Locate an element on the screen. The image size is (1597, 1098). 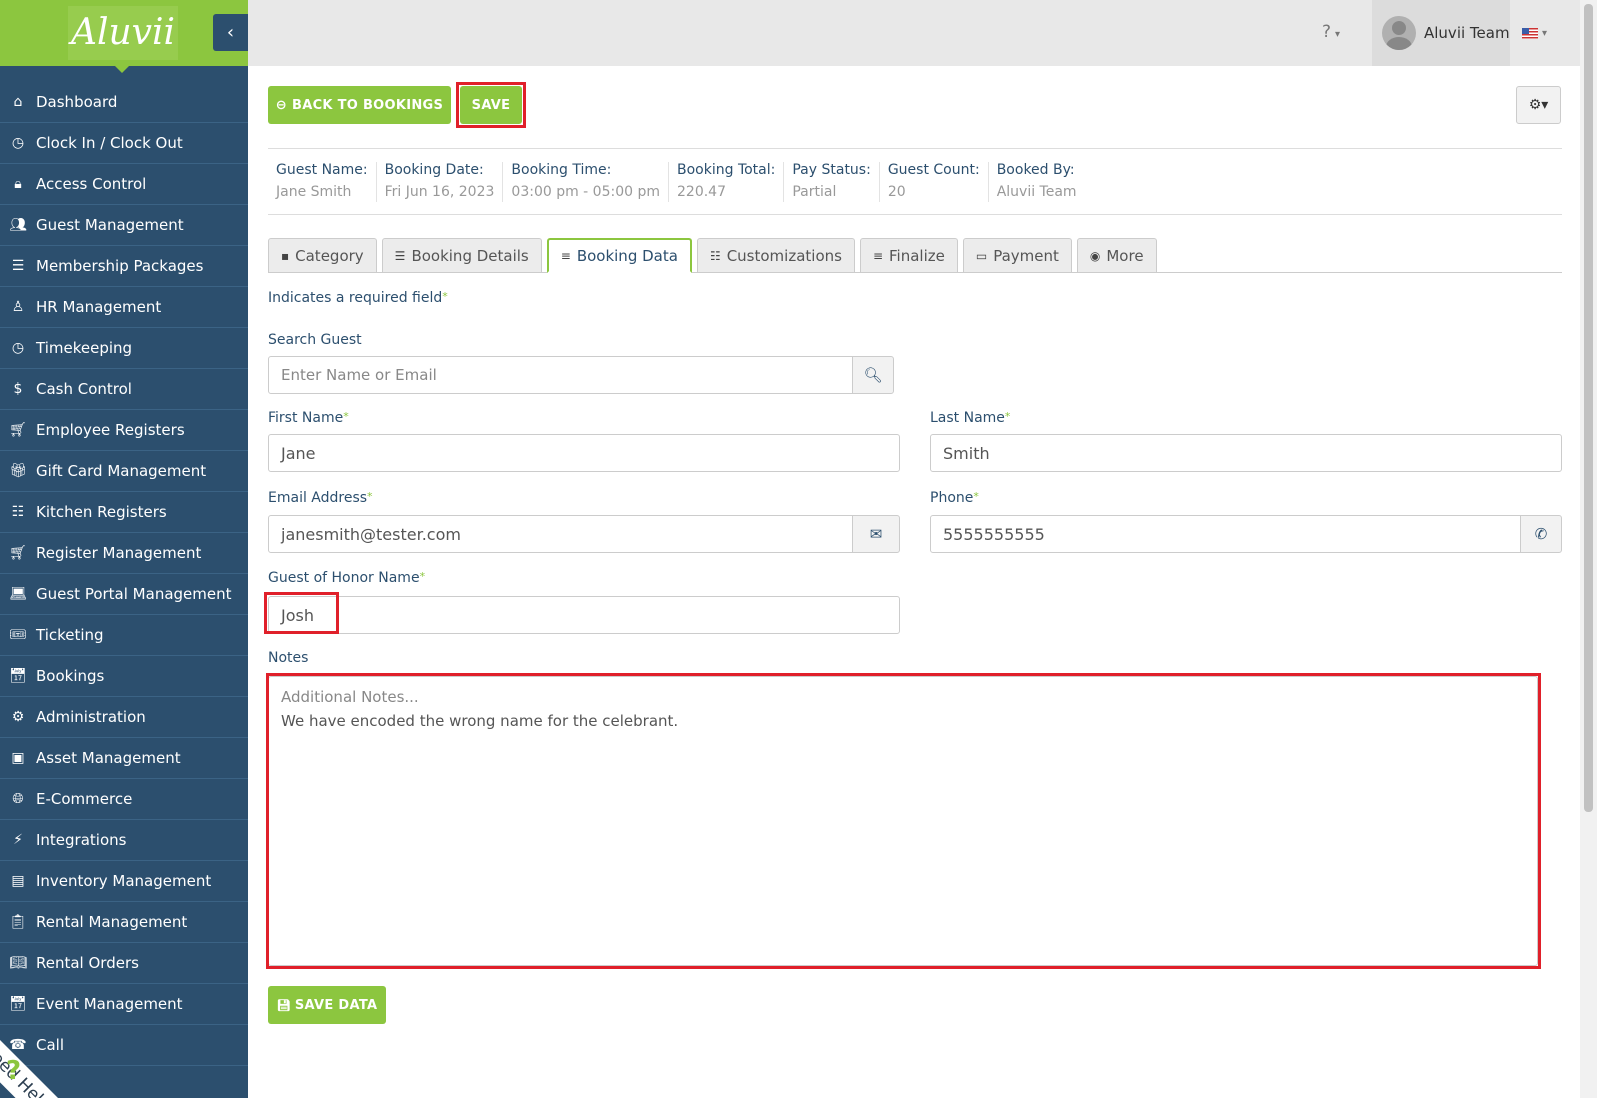
summary-item: Booking Time: 03:00 pm - 05:00 pm is located at coordinates (586, 182).